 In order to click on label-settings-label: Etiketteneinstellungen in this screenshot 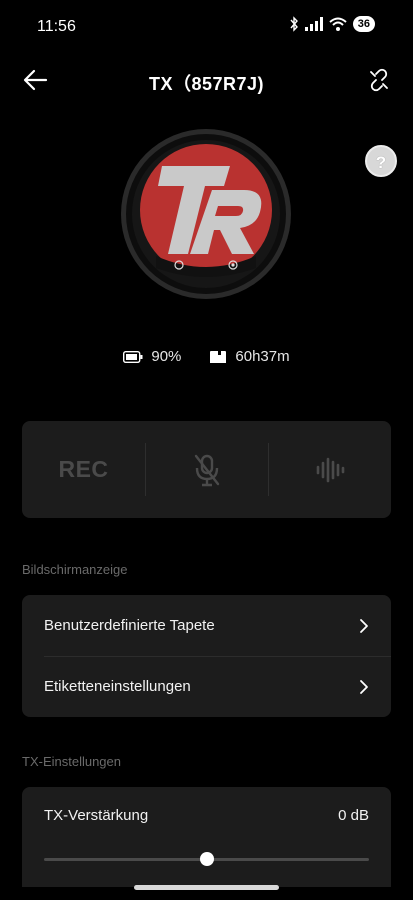, I will do `click(117, 686)`.